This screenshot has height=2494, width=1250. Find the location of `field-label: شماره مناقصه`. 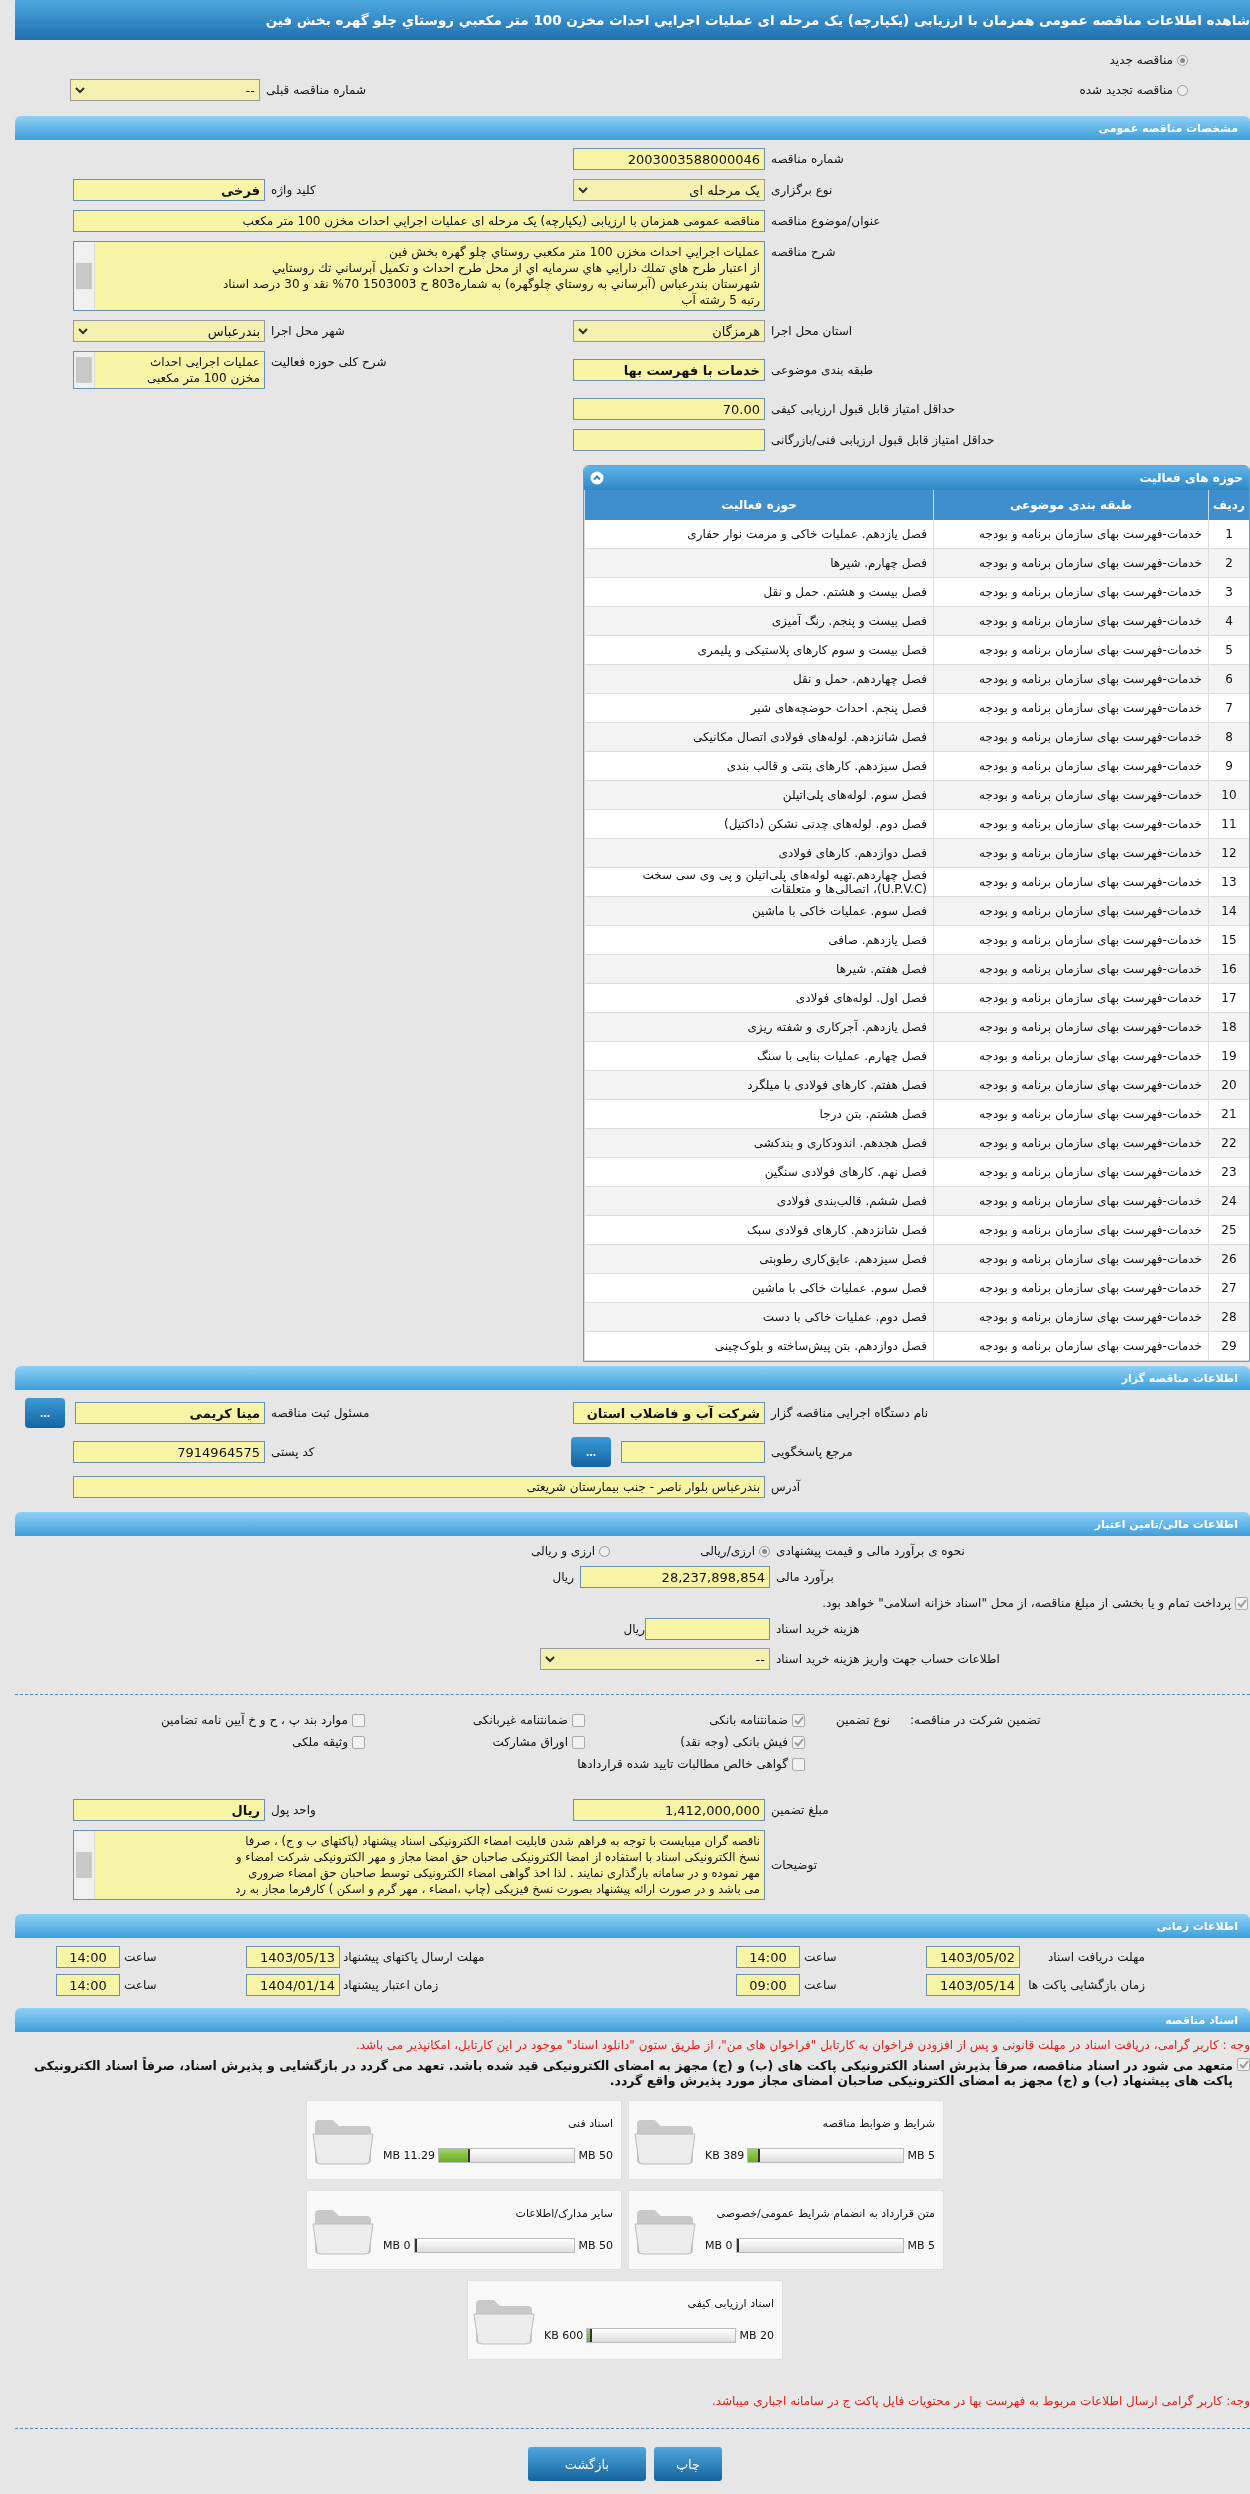

field-label: شماره مناقصه is located at coordinates (807, 159).